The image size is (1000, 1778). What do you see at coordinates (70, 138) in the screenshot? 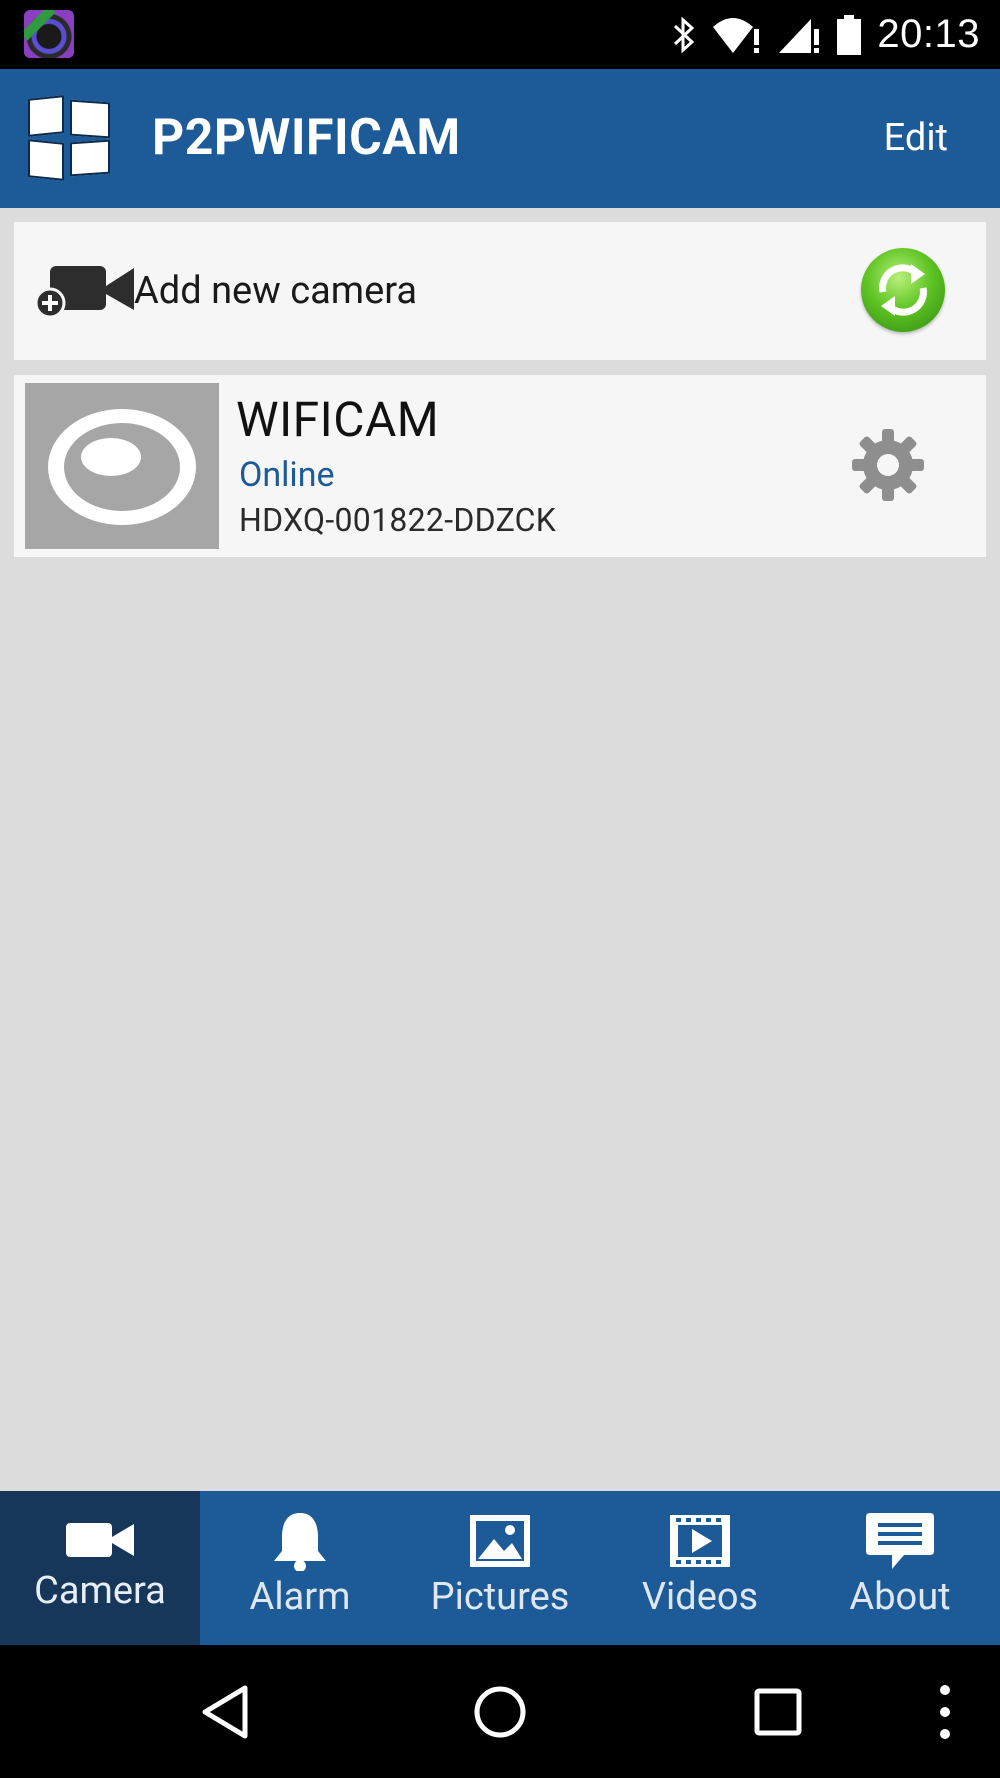
I see `grid-menu-icon` at bounding box center [70, 138].